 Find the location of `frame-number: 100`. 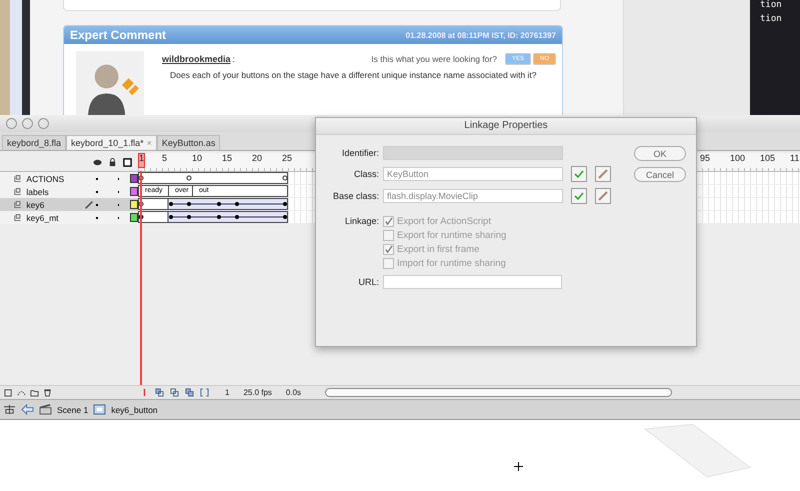

frame-number: 100 is located at coordinates (738, 159).